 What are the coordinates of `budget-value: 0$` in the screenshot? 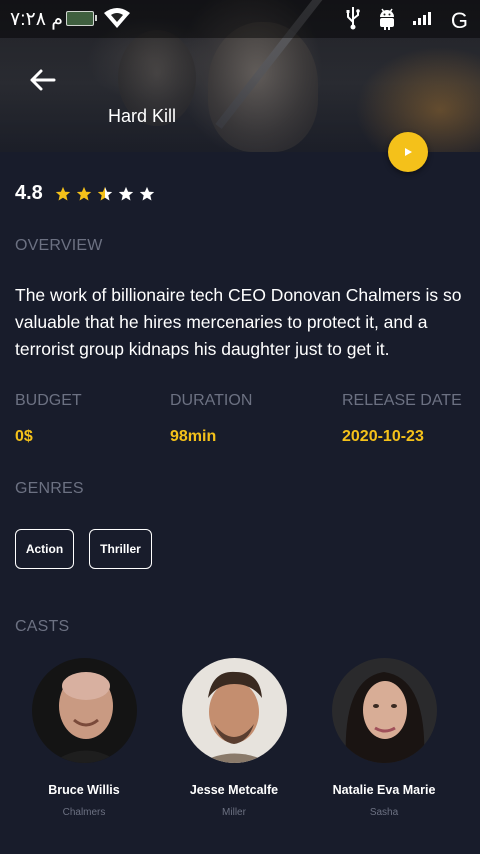 It's located at (24, 436).